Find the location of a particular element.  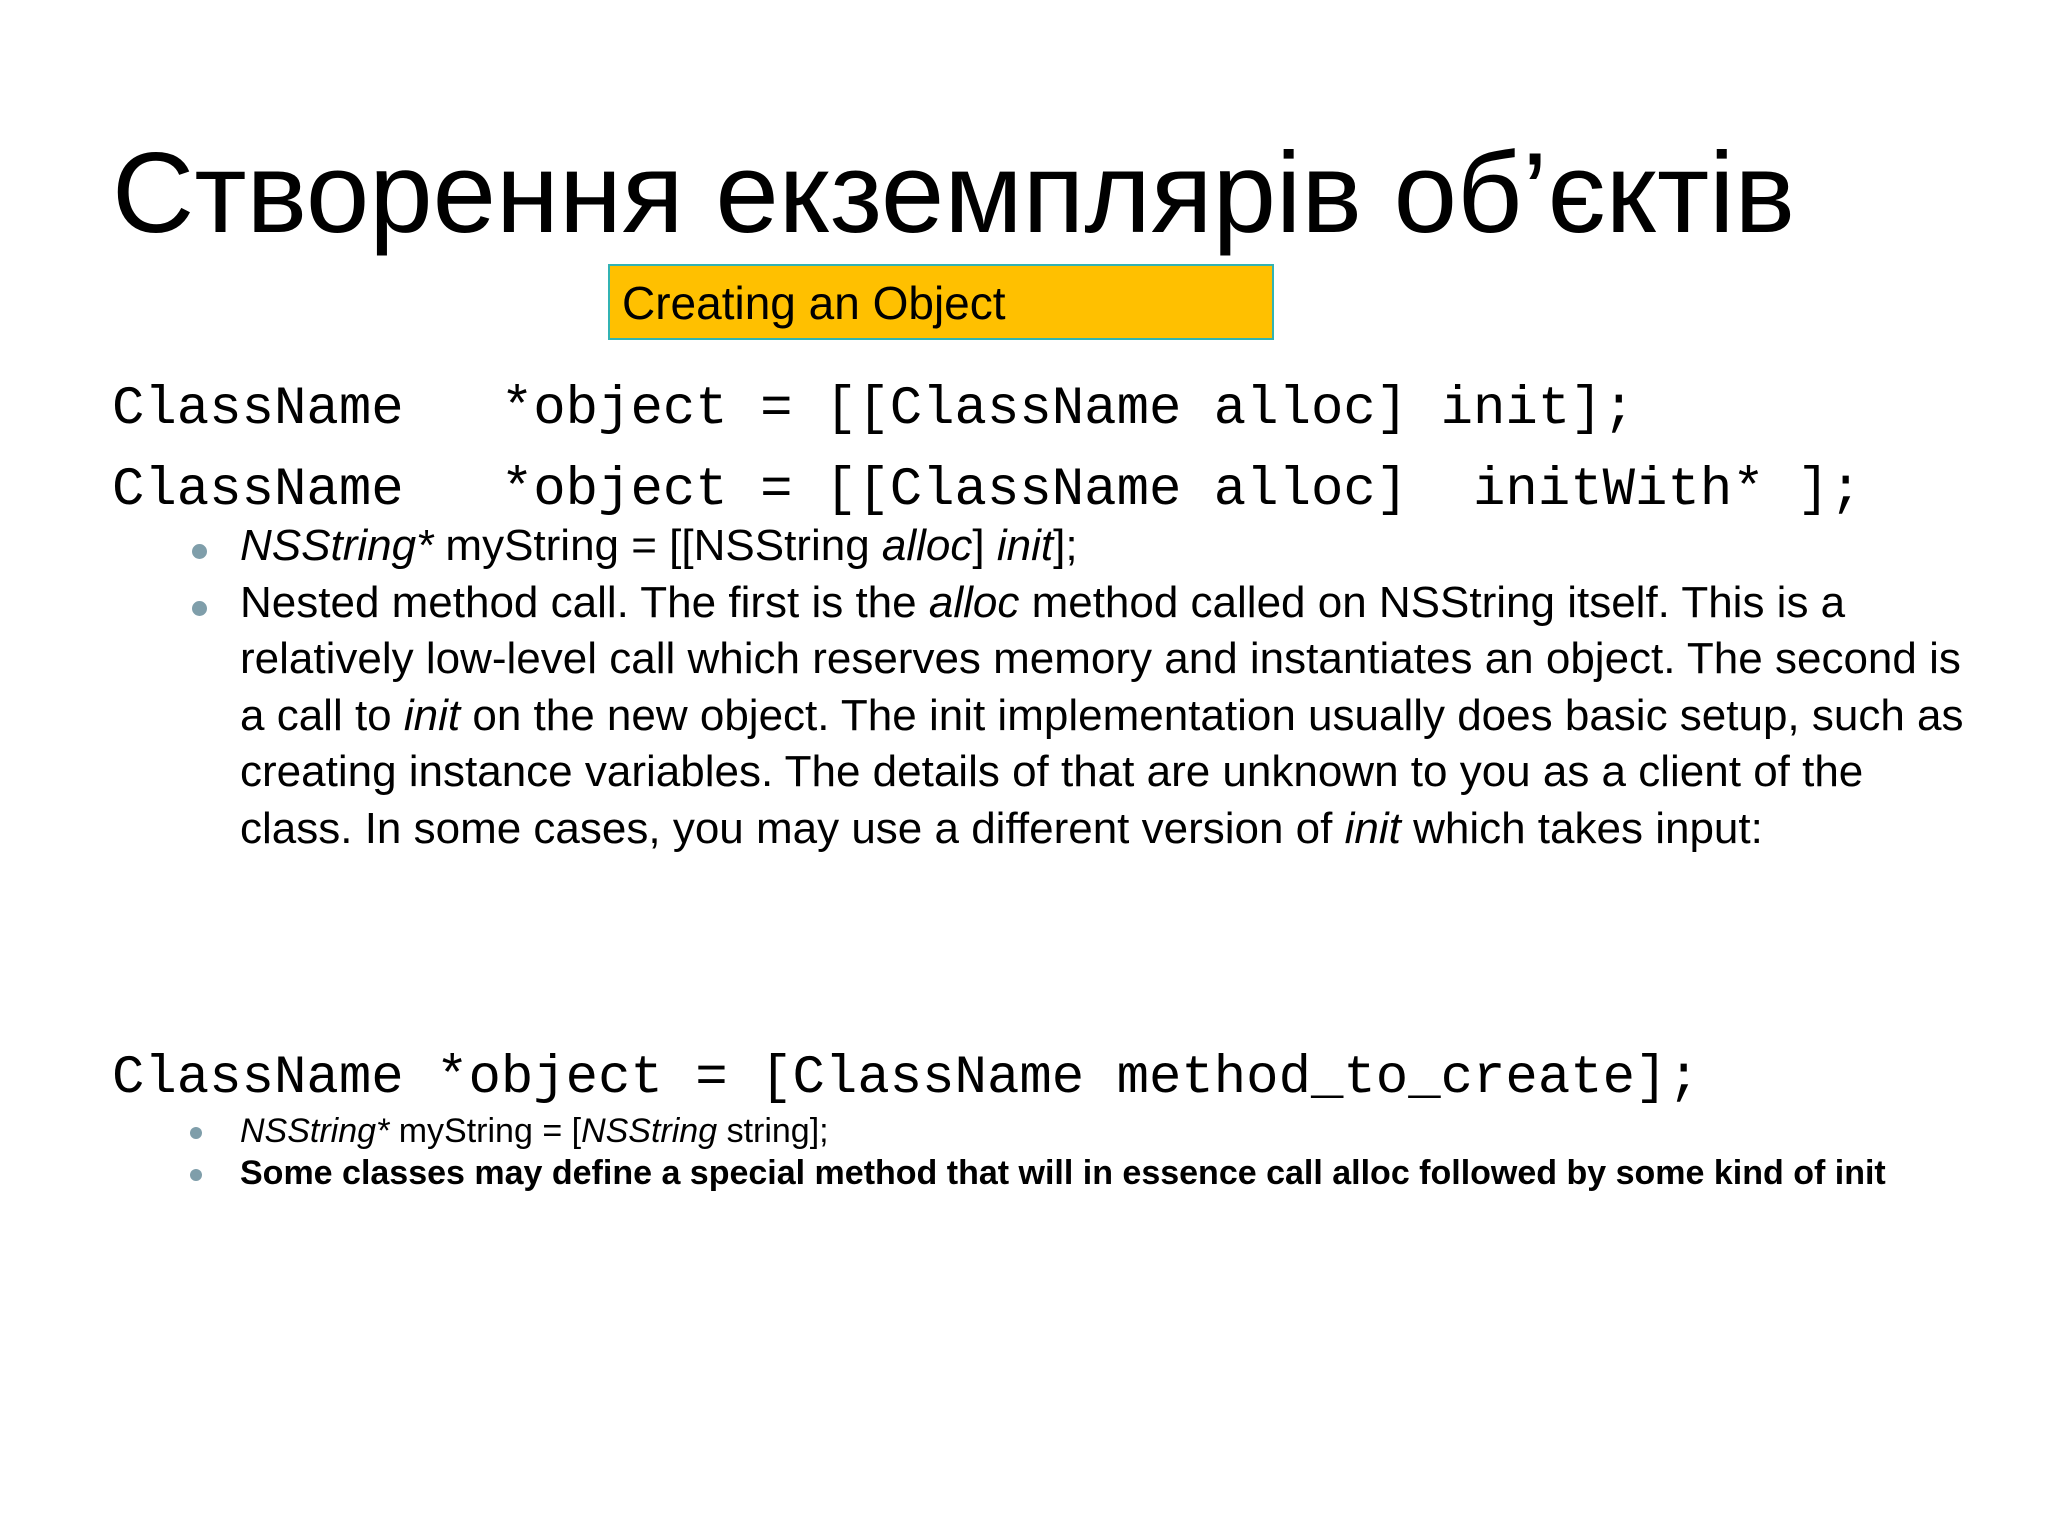

bullet-item-nsstring-string-example: NSString* myString = [NSString string]; is located at coordinates (1075, 1131).